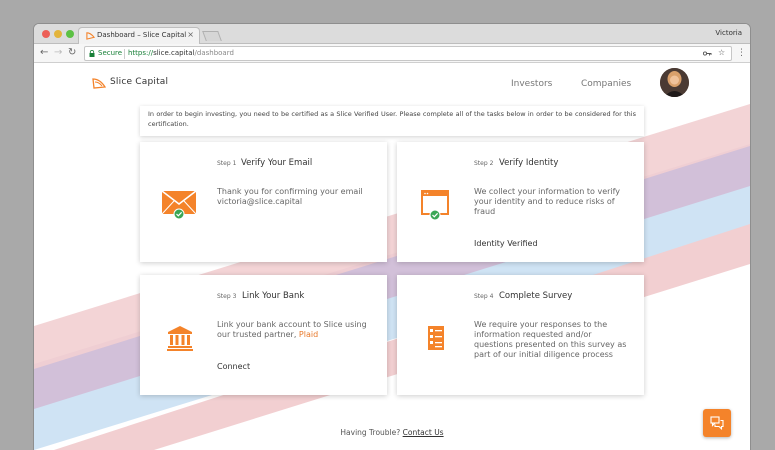 The width and height of the screenshot is (775, 450). What do you see at coordinates (44, 53) in the screenshot?
I see `back-arrow-icon: ←` at bounding box center [44, 53].